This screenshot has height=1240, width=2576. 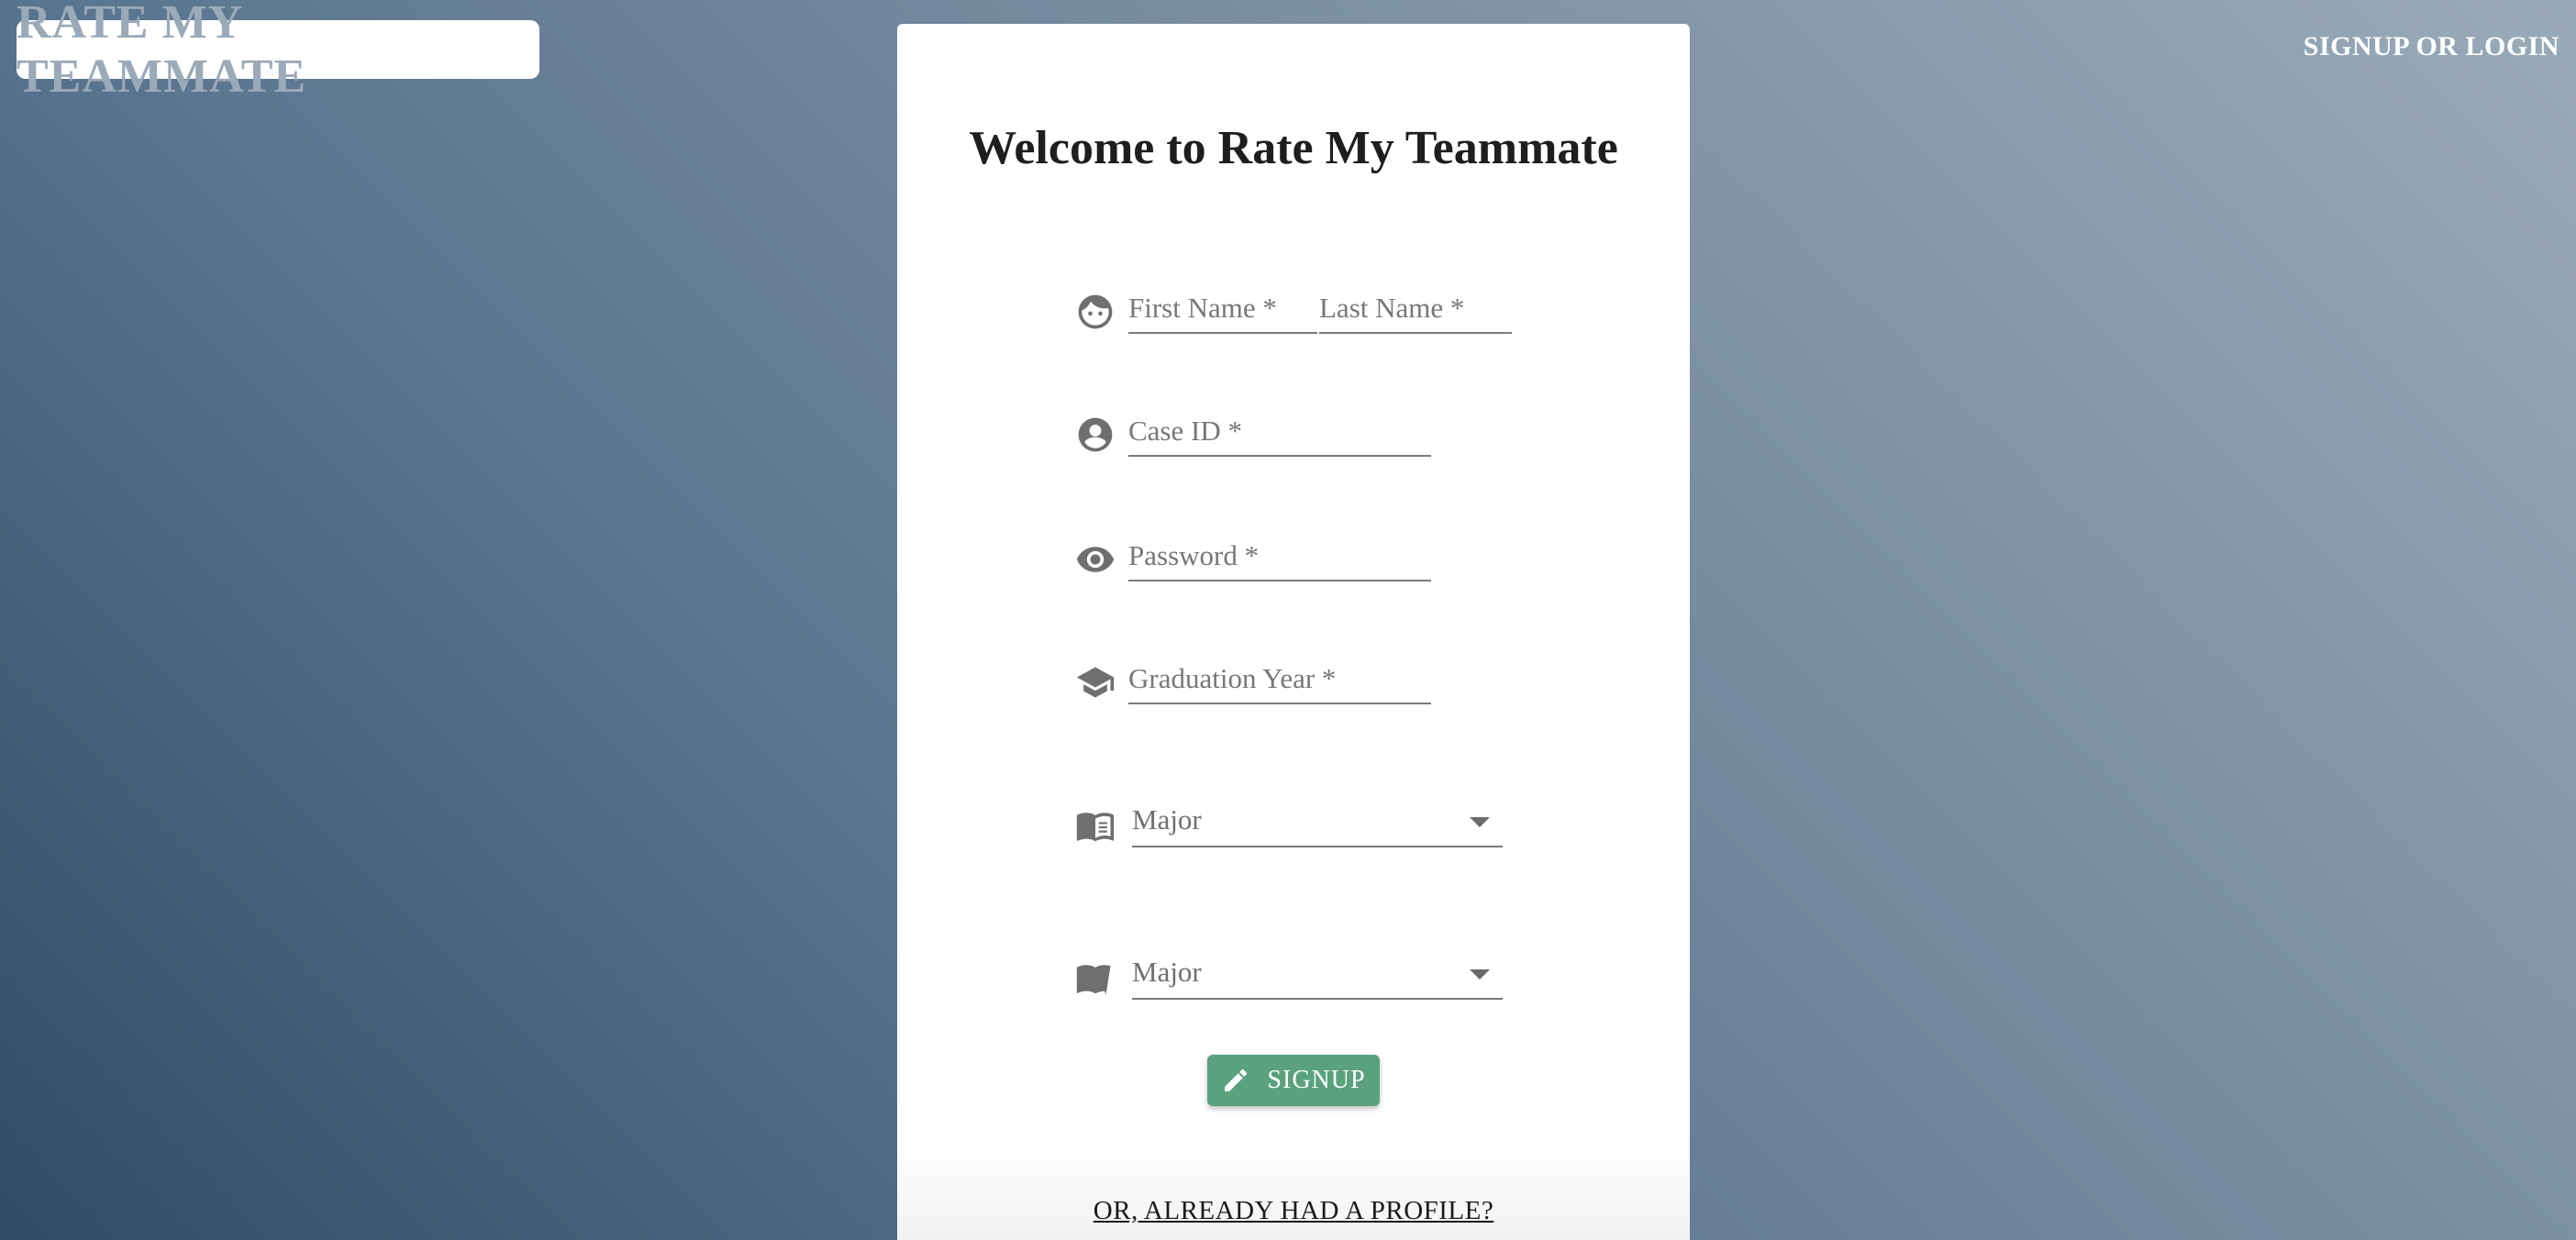 I want to click on signup-button: SIGNUP, so click(x=1293, y=1080).